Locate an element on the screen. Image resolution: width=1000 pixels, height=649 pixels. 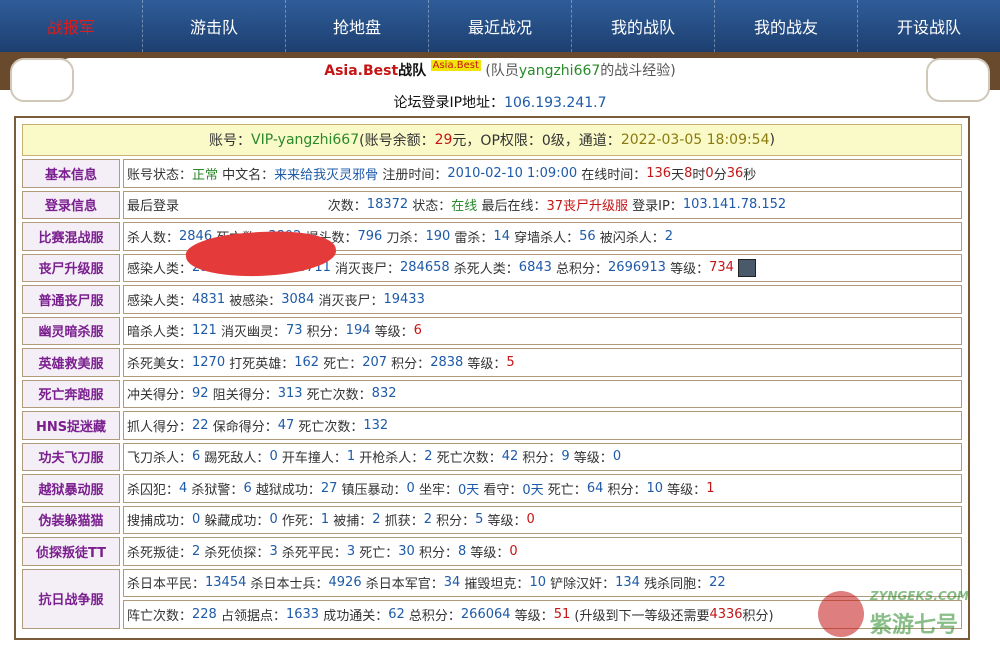
stat-text: 占领据点： is located at coordinates (251, 616).